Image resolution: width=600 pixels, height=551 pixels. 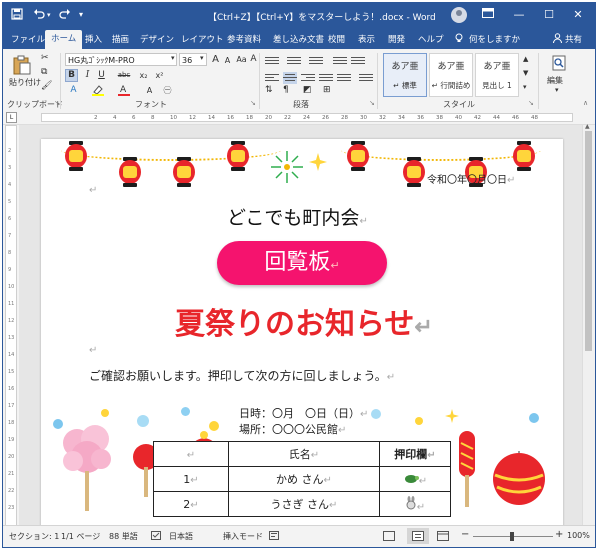 I want to click on zoom-slider-thumb, so click(x=512, y=536).